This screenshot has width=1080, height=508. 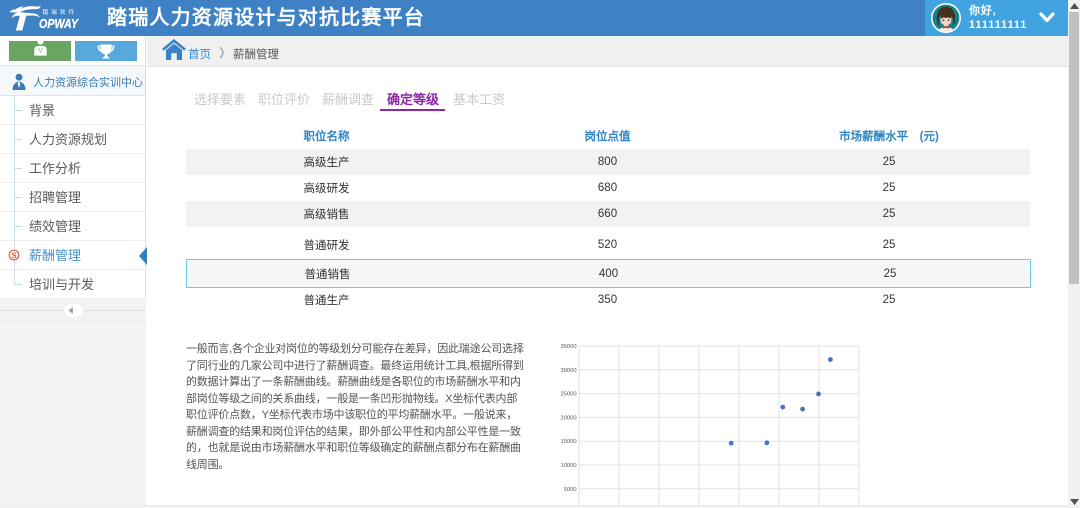 What do you see at coordinates (568, 395) in the screenshot?
I see `svg-text: 25000` at bounding box center [568, 395].